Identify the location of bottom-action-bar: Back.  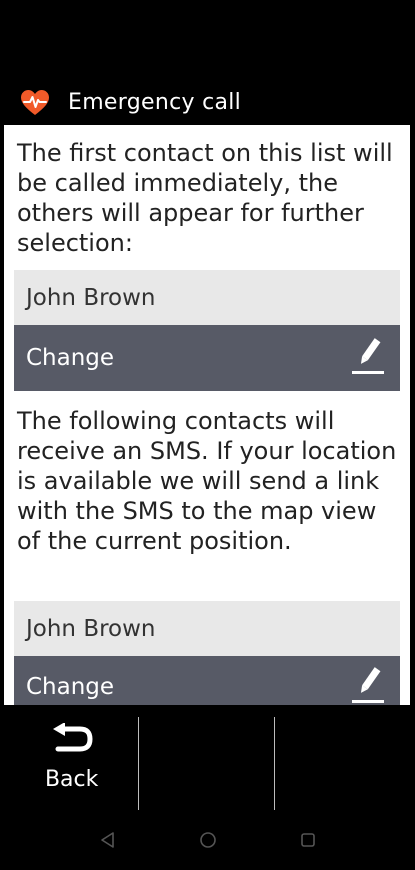
(207, 758).